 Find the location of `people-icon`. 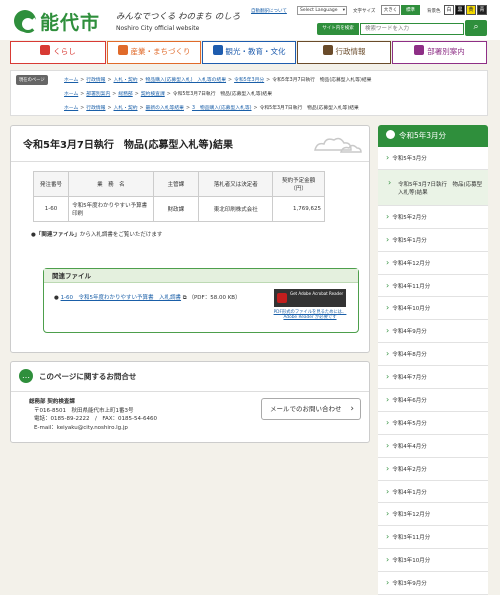

people-icon is located at coordinates (419, 50).